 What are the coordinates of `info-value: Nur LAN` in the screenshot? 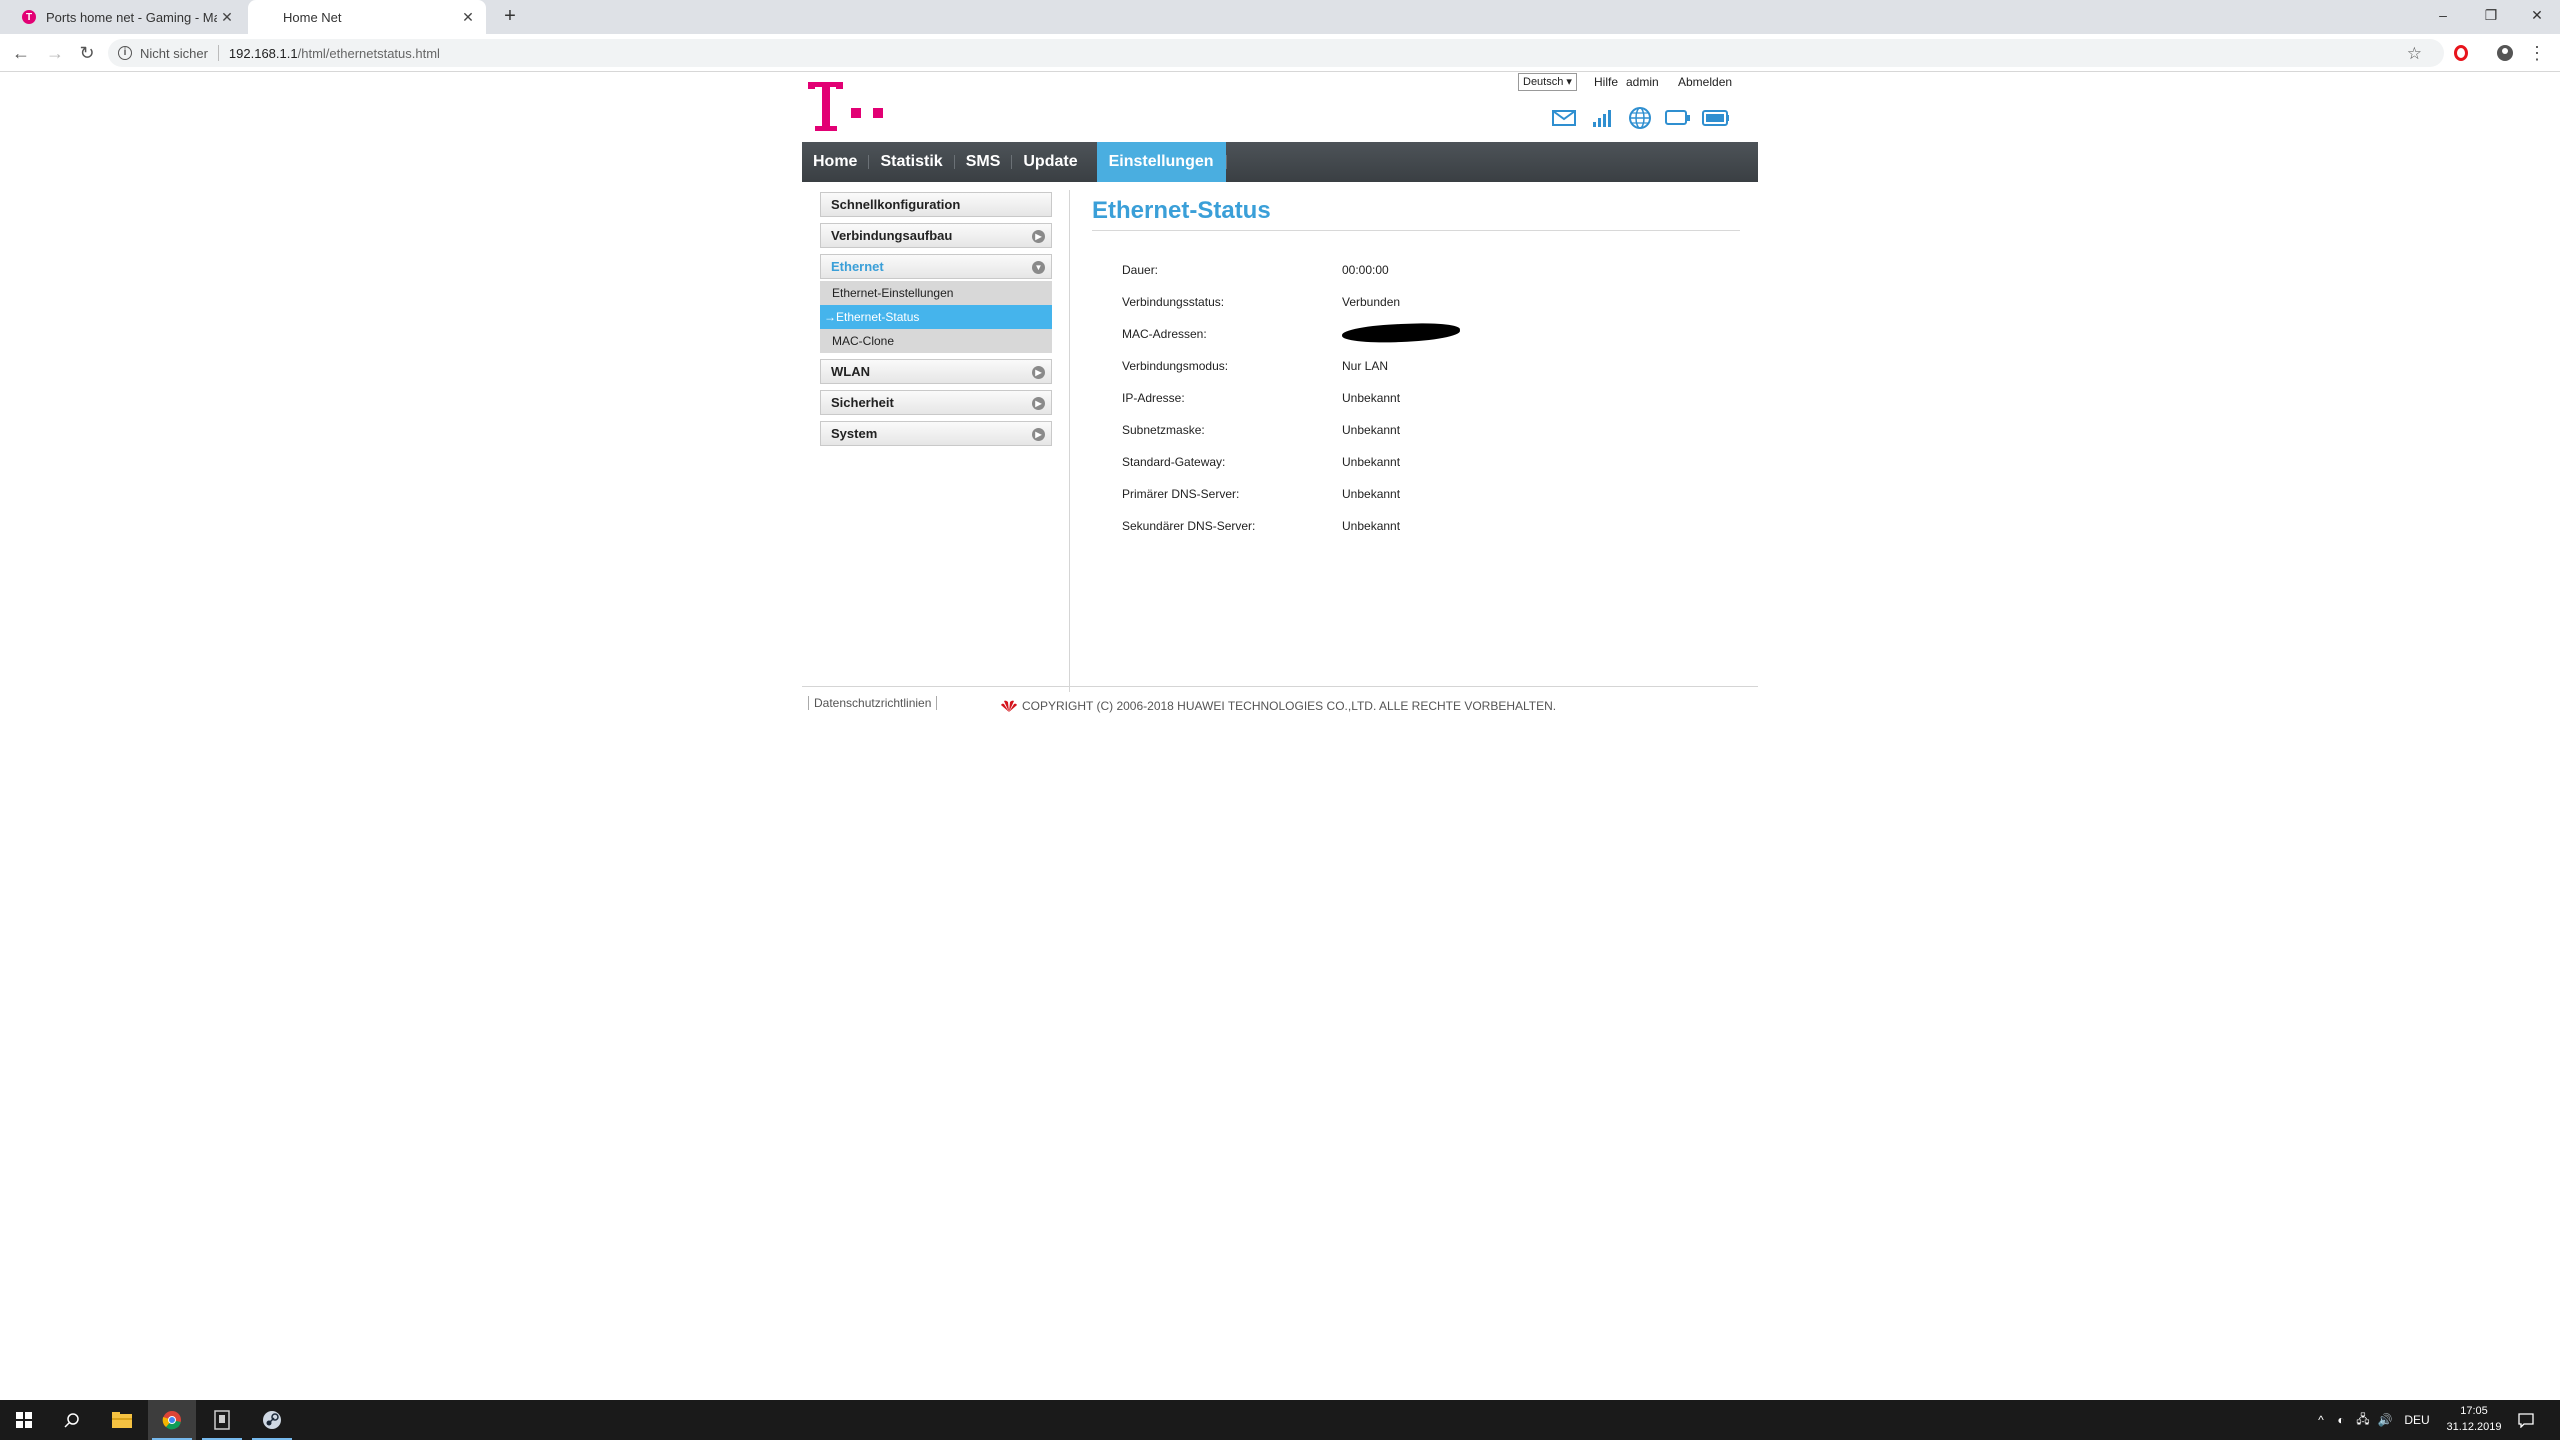 It's located at (1365, 366).